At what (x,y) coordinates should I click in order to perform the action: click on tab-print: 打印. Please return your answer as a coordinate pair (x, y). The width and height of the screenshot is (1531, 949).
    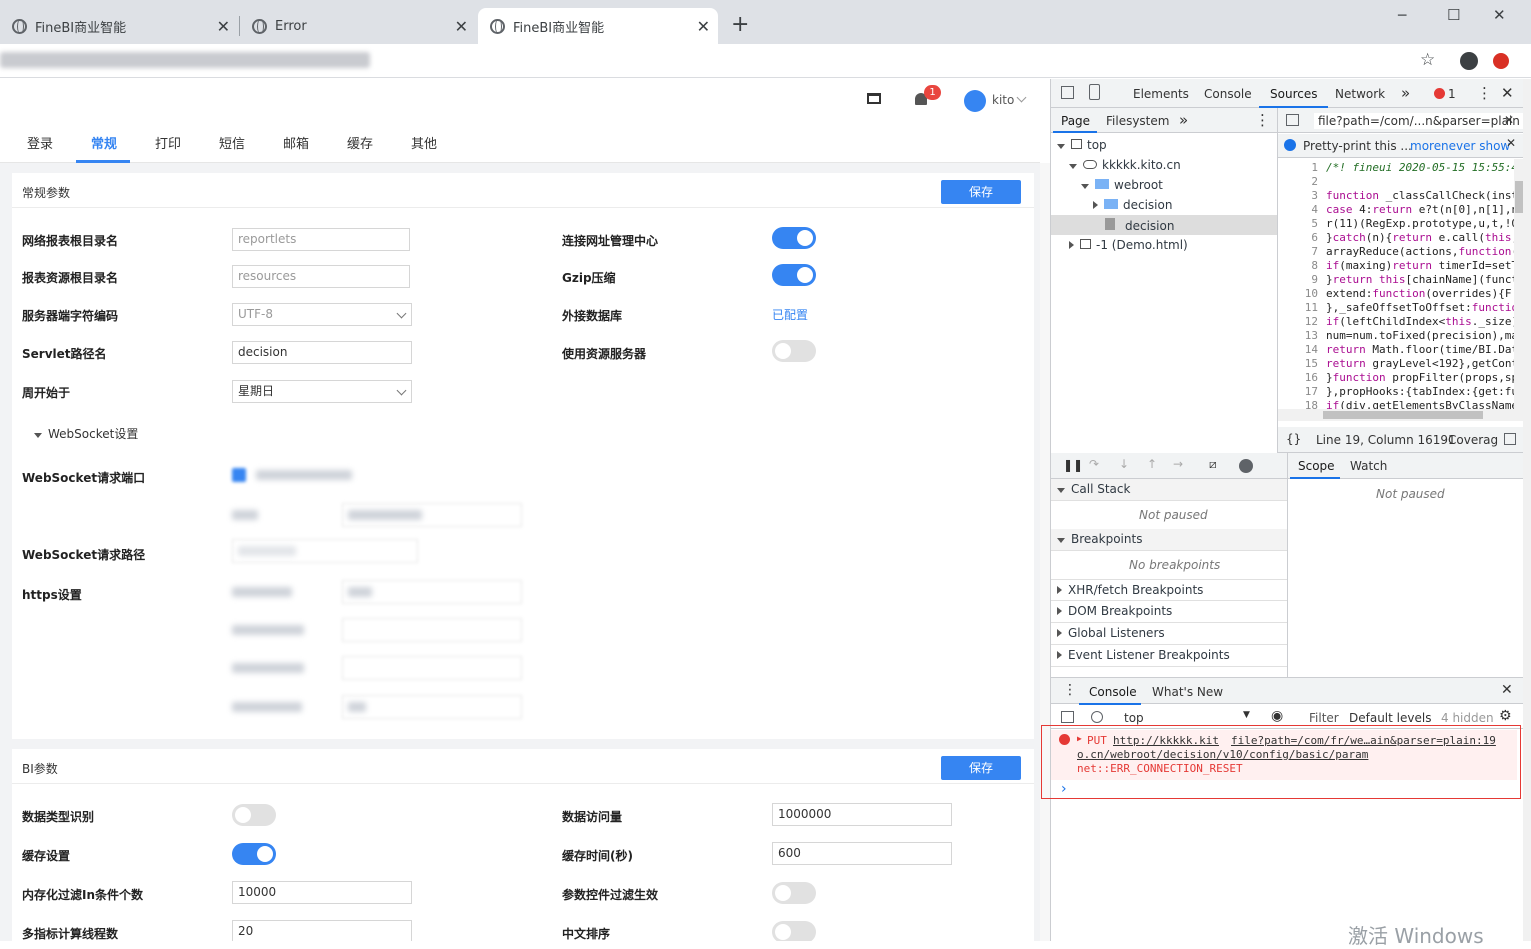
    Looking at the image, I should click on (168, 142).